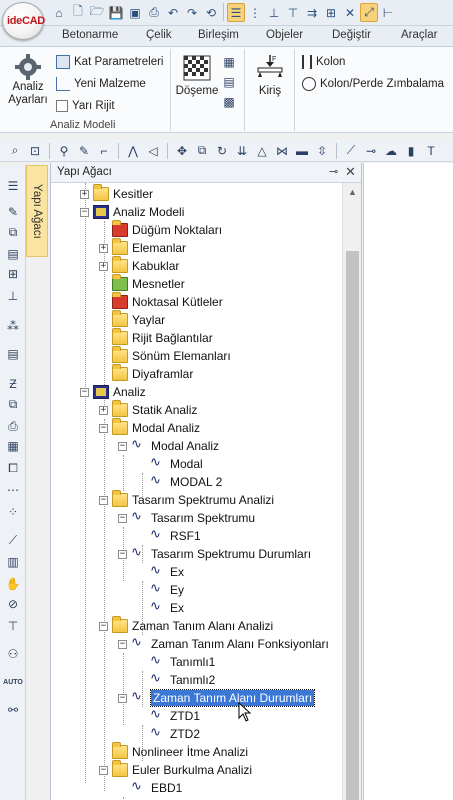 This screenshot has height=800, width=453. I want to click on kat-parametreleri-button: Kat Parametreleri, so click(109, 62).